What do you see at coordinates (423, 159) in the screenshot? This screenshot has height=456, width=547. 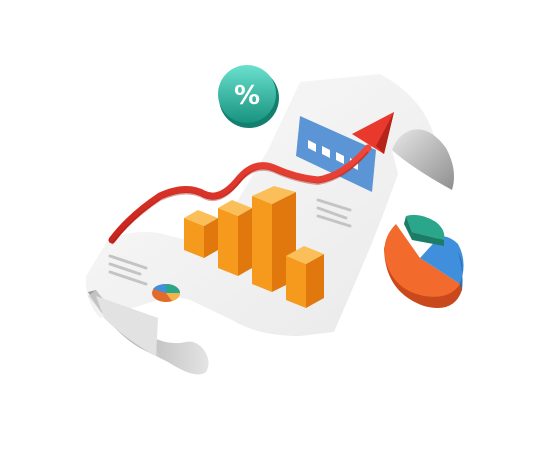 I see `paper-top-curl` at bounding box center [423, 159].